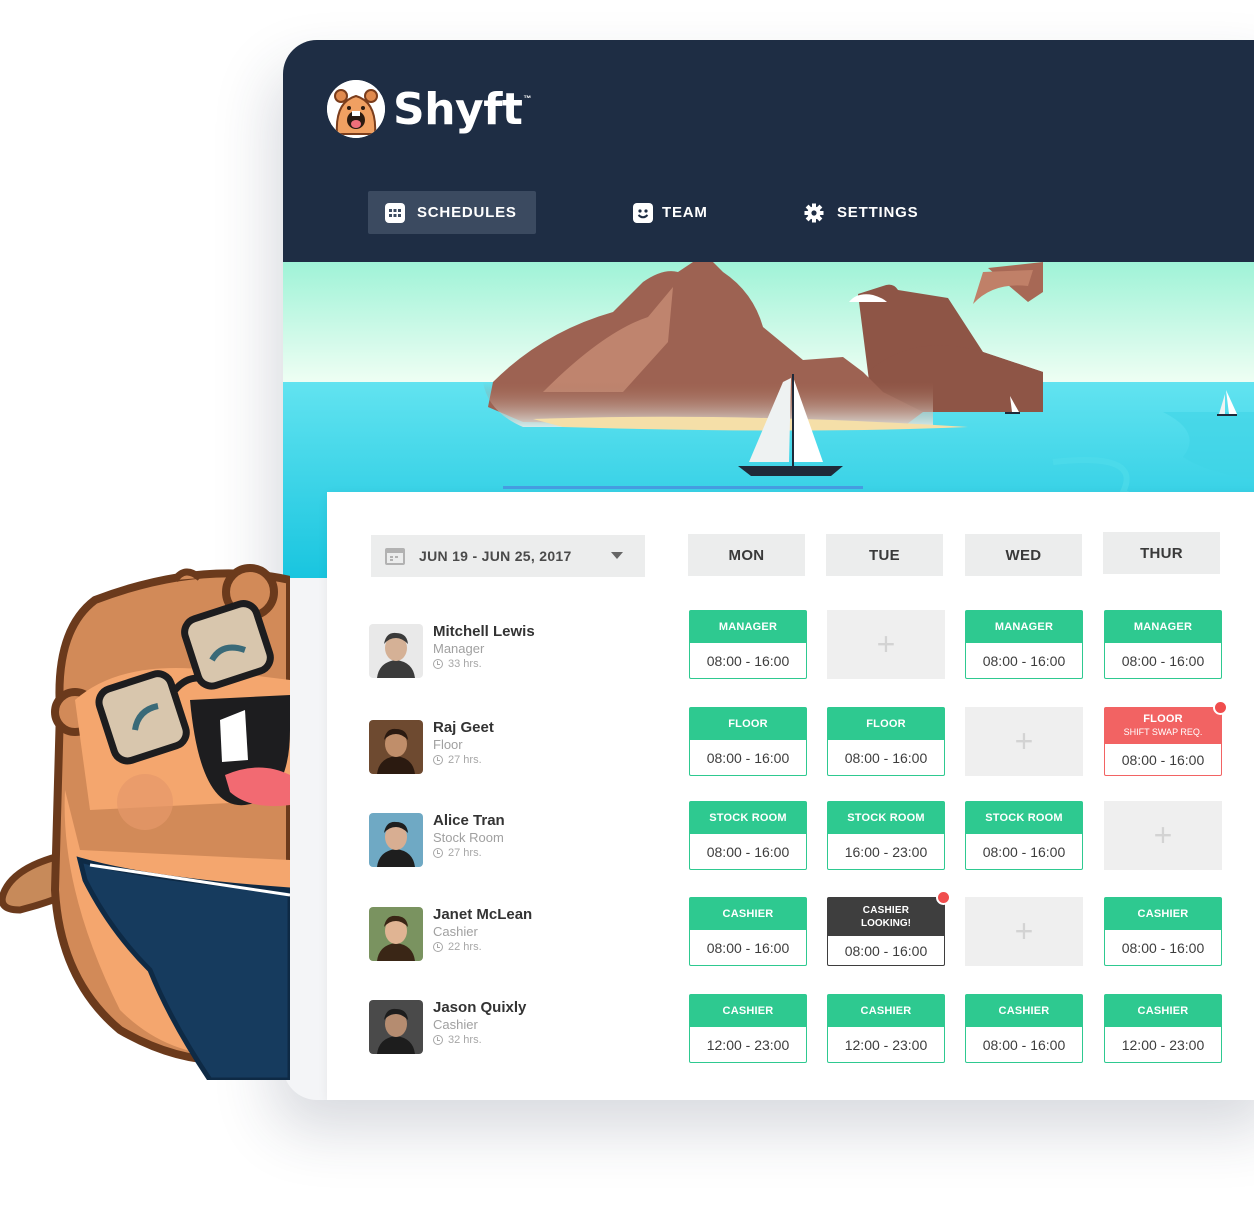 Image resolution: width=1254 pixels, height=1214 pixels. I want to click on employee-row: Jason Quixly Cashier 32 hrs., so click(499, 1026).